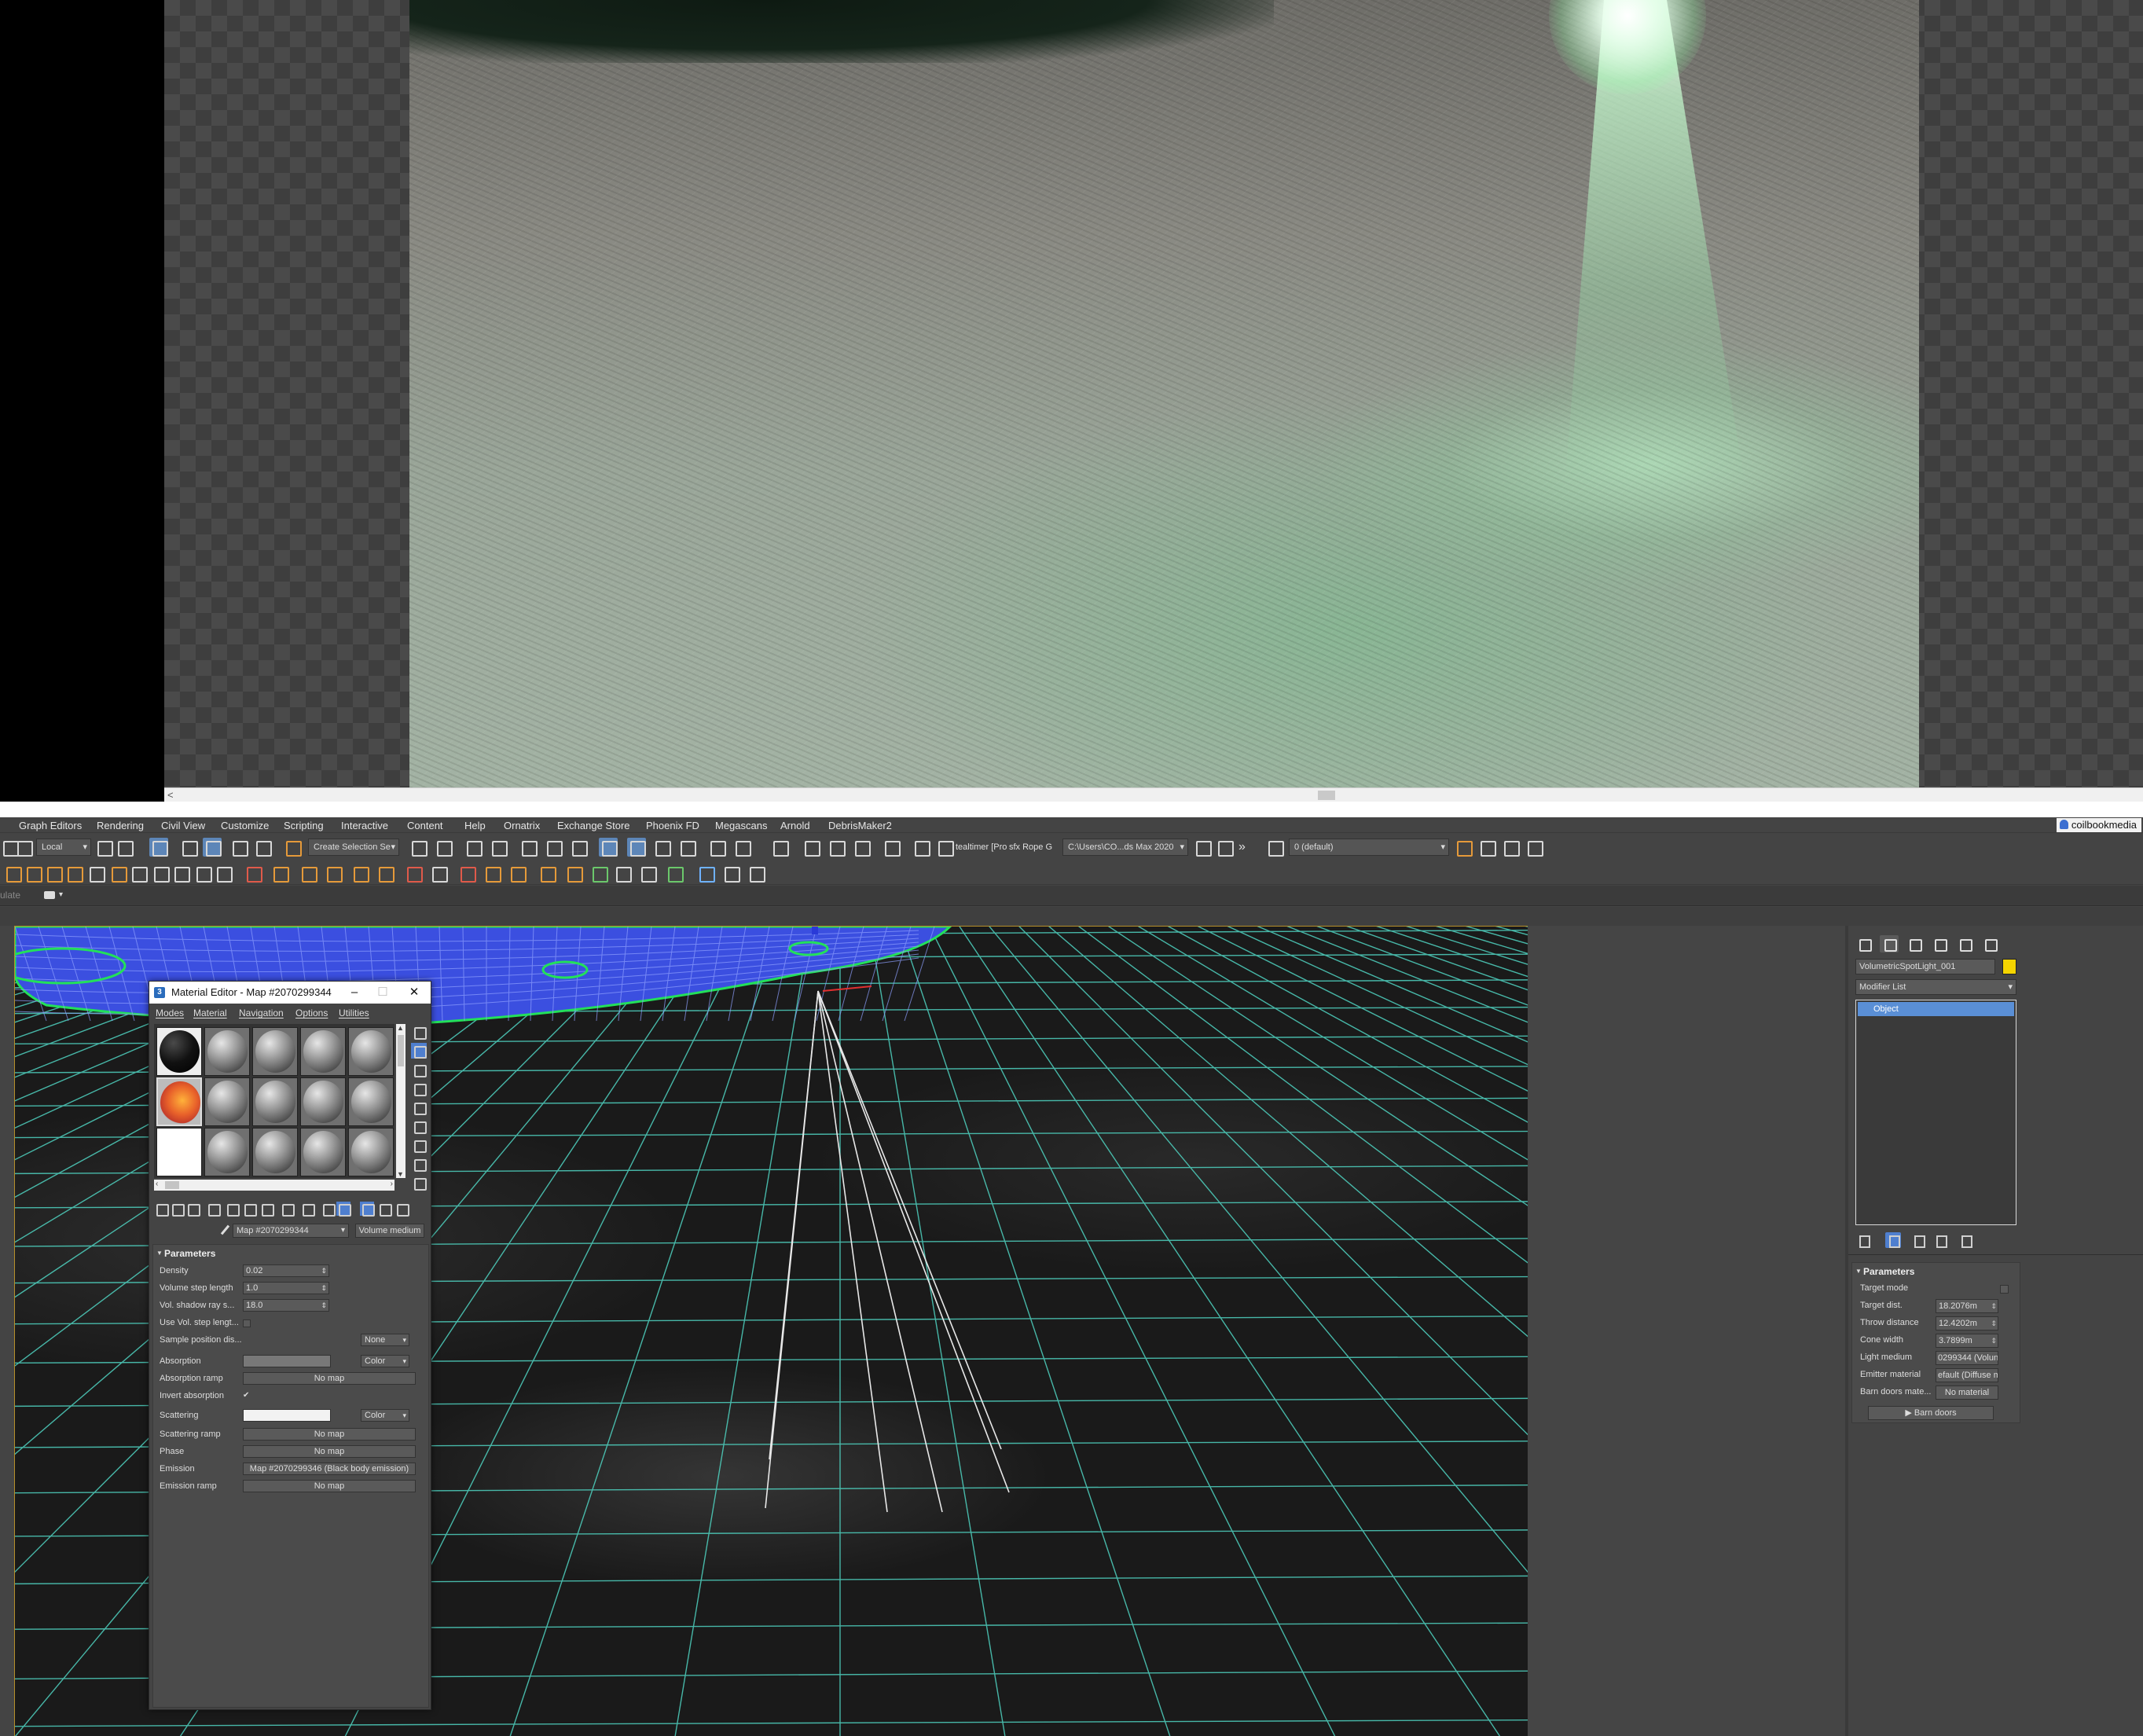 The image size is (2143, 1736). Describe the element at coordinates (419, 1032) in the screenshot. I see `sample-type-icon` at that location.